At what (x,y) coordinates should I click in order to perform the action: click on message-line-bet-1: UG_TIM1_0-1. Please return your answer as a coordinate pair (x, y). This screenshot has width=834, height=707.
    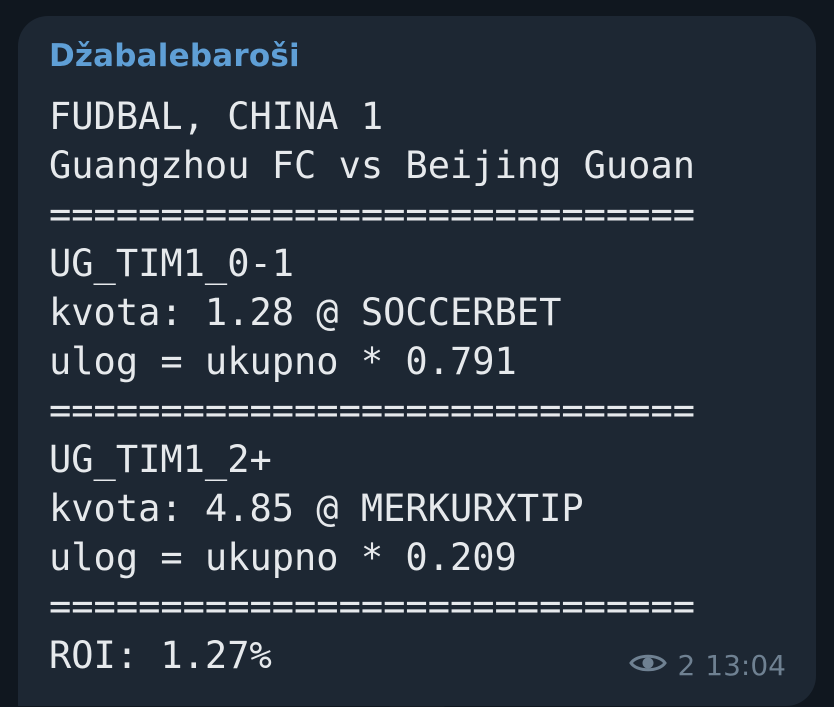
    Looking at the image, I should click on (172, 263).